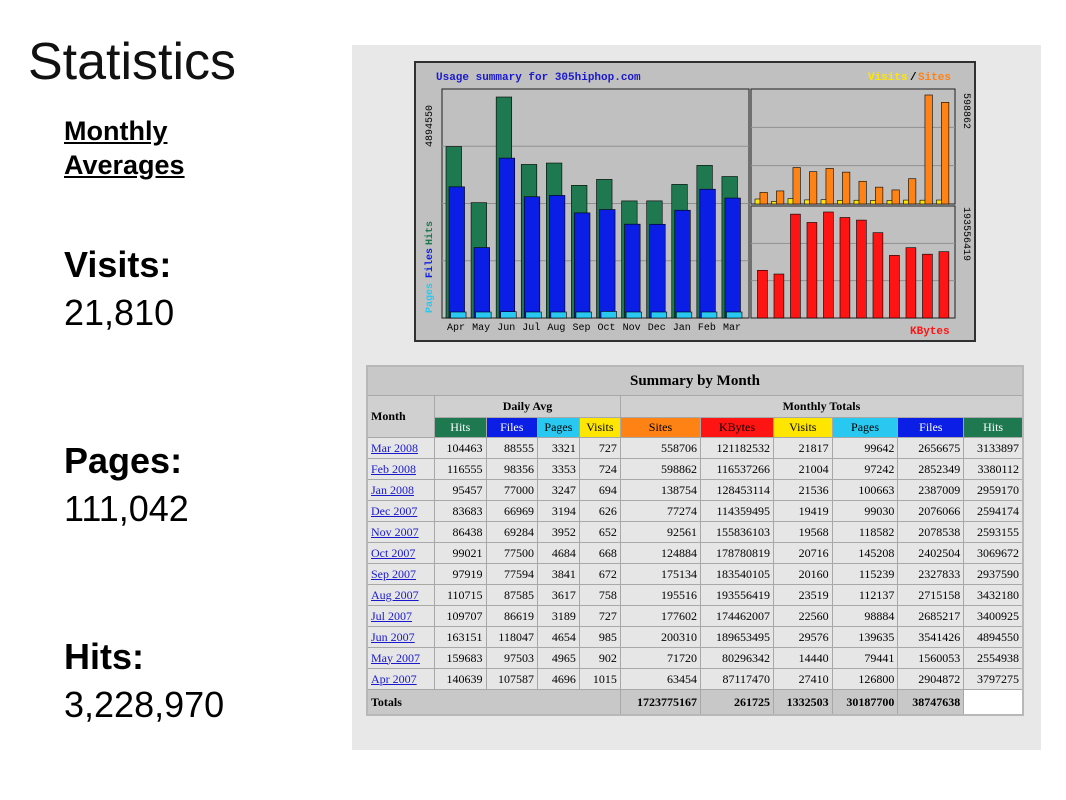 The image size is (1066, 800). What do you see at coordinates (558, 658) in the screenshot?
I see `table-cell: 4965` at bounding box center [558, 658].